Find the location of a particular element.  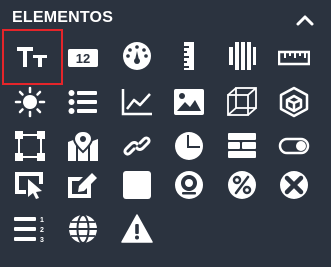

warning-icon is located at coordinates (137, 228).